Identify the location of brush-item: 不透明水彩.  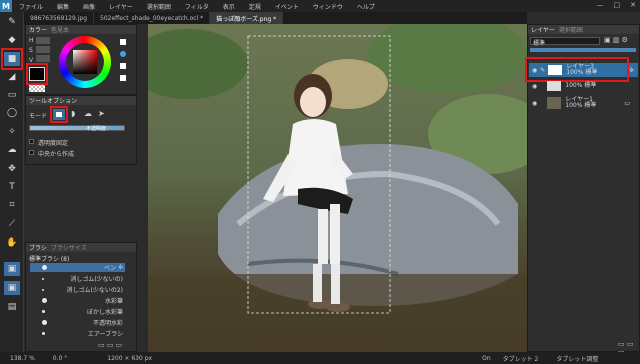
(77, 322).